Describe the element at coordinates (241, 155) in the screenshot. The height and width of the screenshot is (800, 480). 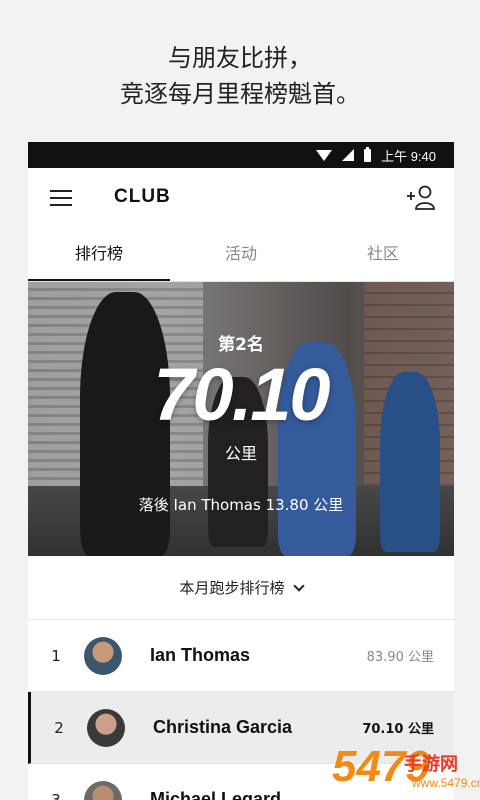
I see `status-bar: 上午 9:40` at that location.